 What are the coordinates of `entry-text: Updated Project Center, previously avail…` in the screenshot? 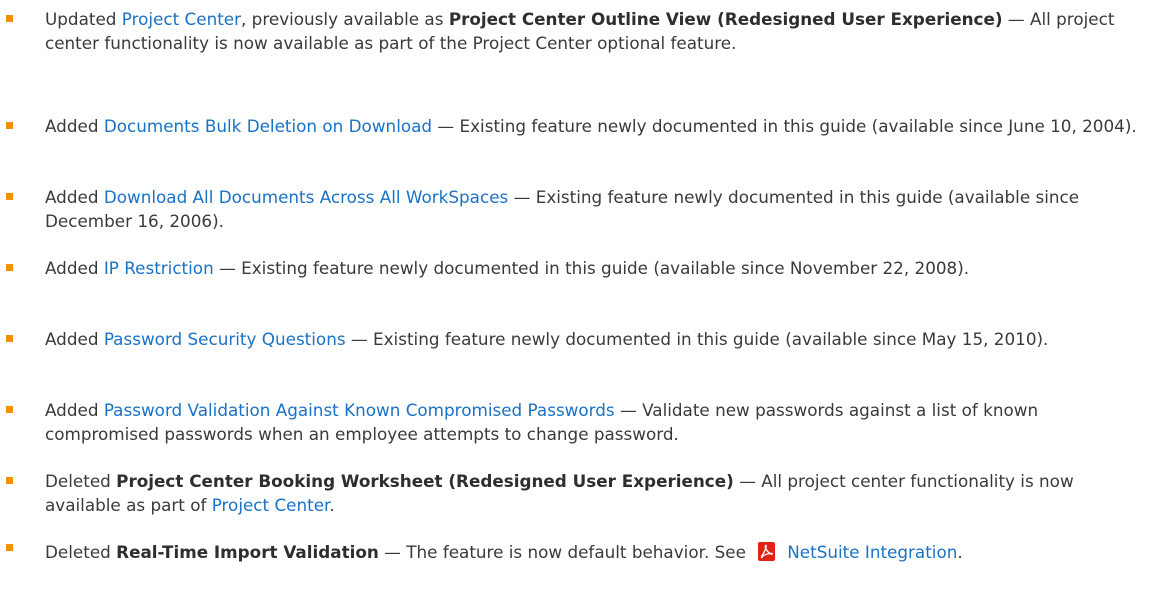 It's located at (599, 31).